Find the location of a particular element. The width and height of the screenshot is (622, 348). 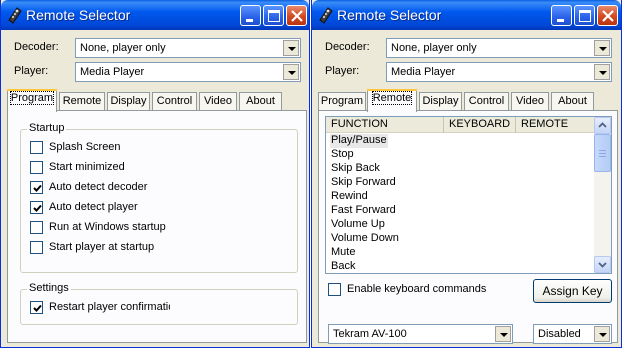

list-item: Stop is located at coordinates (342, 155).